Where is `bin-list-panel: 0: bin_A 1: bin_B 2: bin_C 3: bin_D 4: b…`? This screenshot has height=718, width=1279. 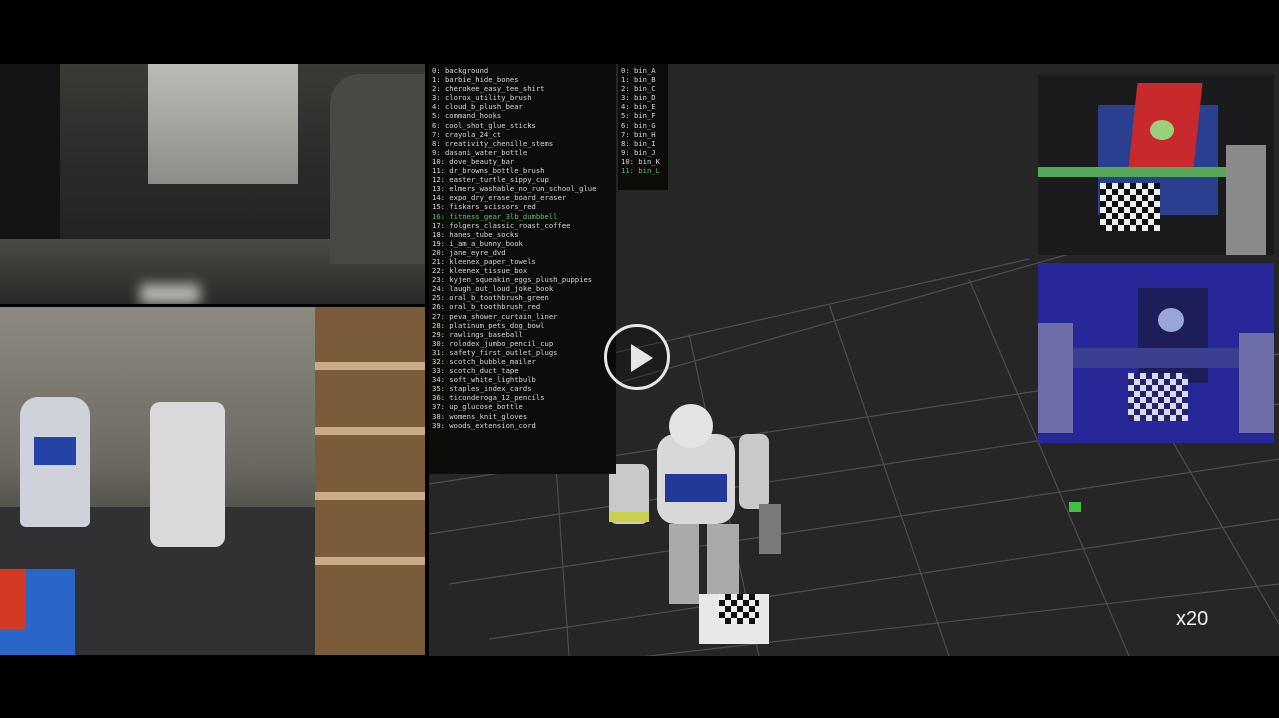
bin-list-panel: 0: bin_A 1: bin_B 2: bin_C 3: bin_D 4: b… is located at coordinates (643, 127).